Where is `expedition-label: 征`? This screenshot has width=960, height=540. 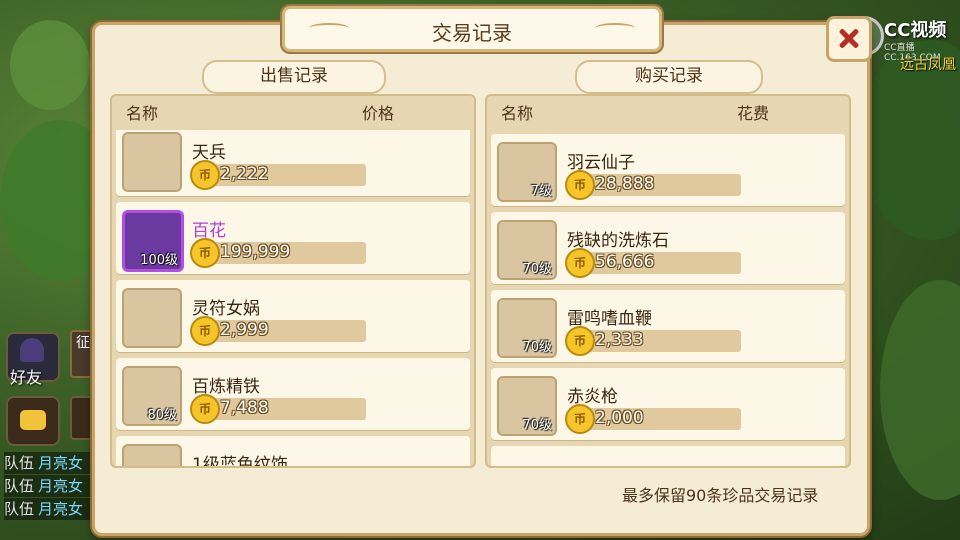
expedition-label: 征 is located at coordinates (83, 343).